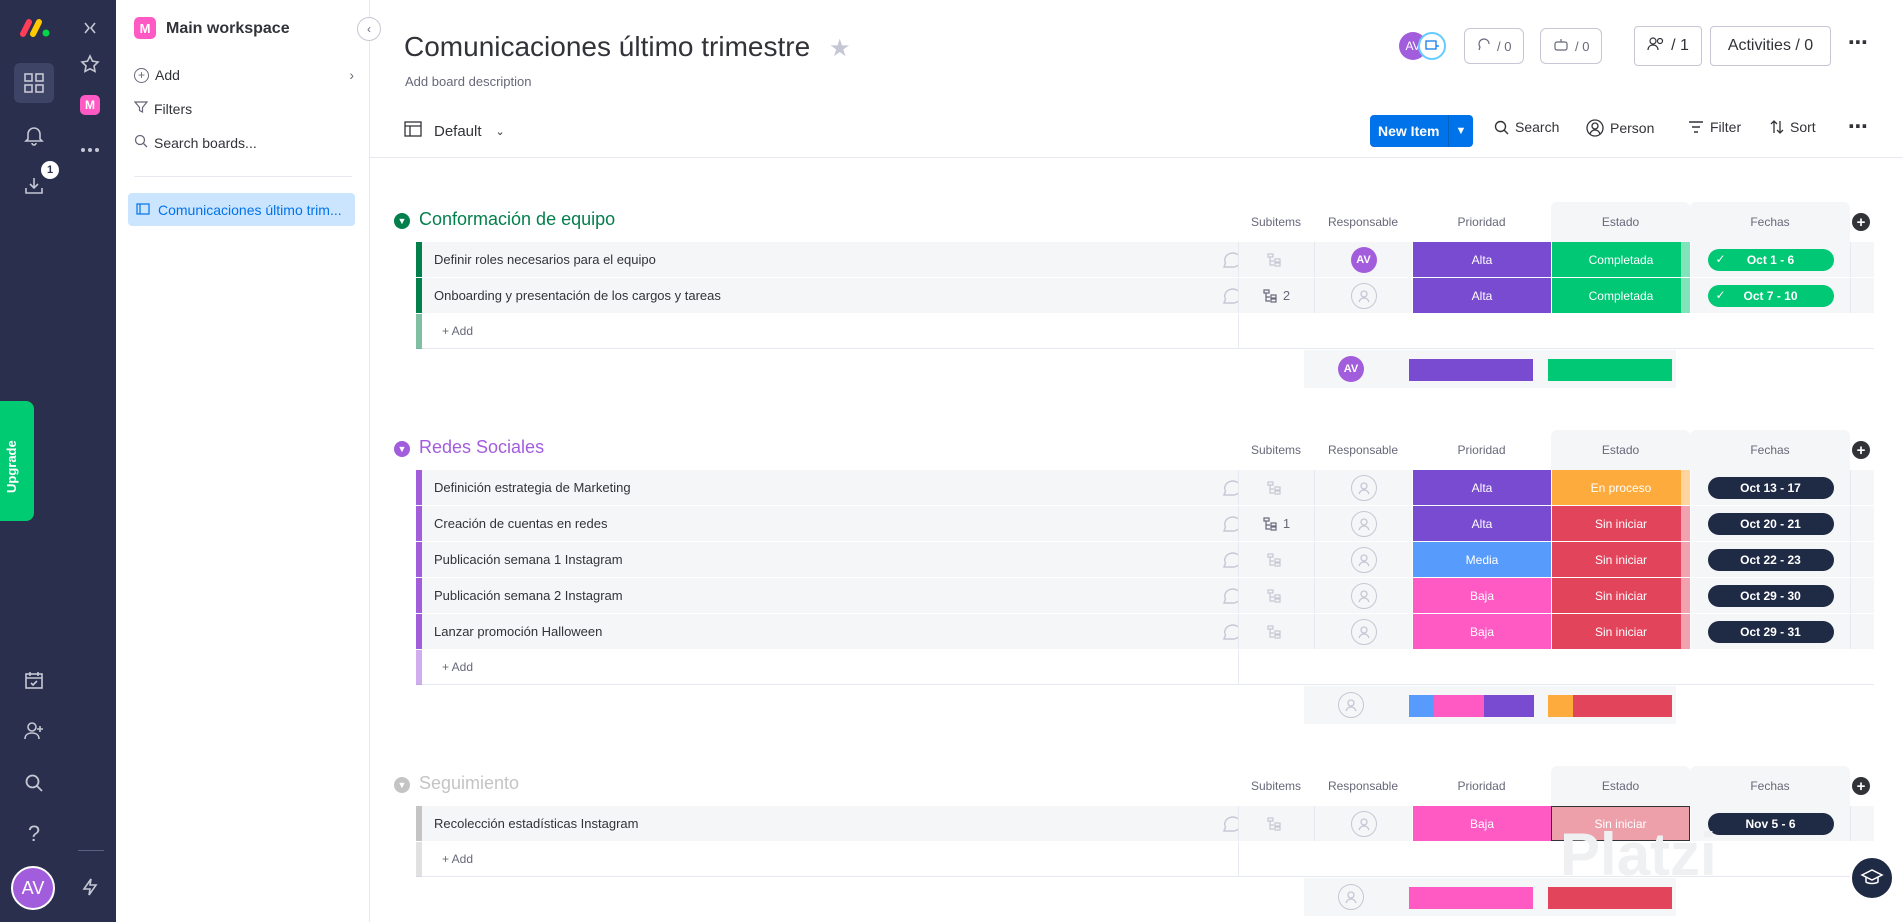 The height and width of the screenshot is (922, 1903). Describe the element at coordinates (1770, 631) in the screenshot. I see `date-cell: Oct 29 - 31` at that location.